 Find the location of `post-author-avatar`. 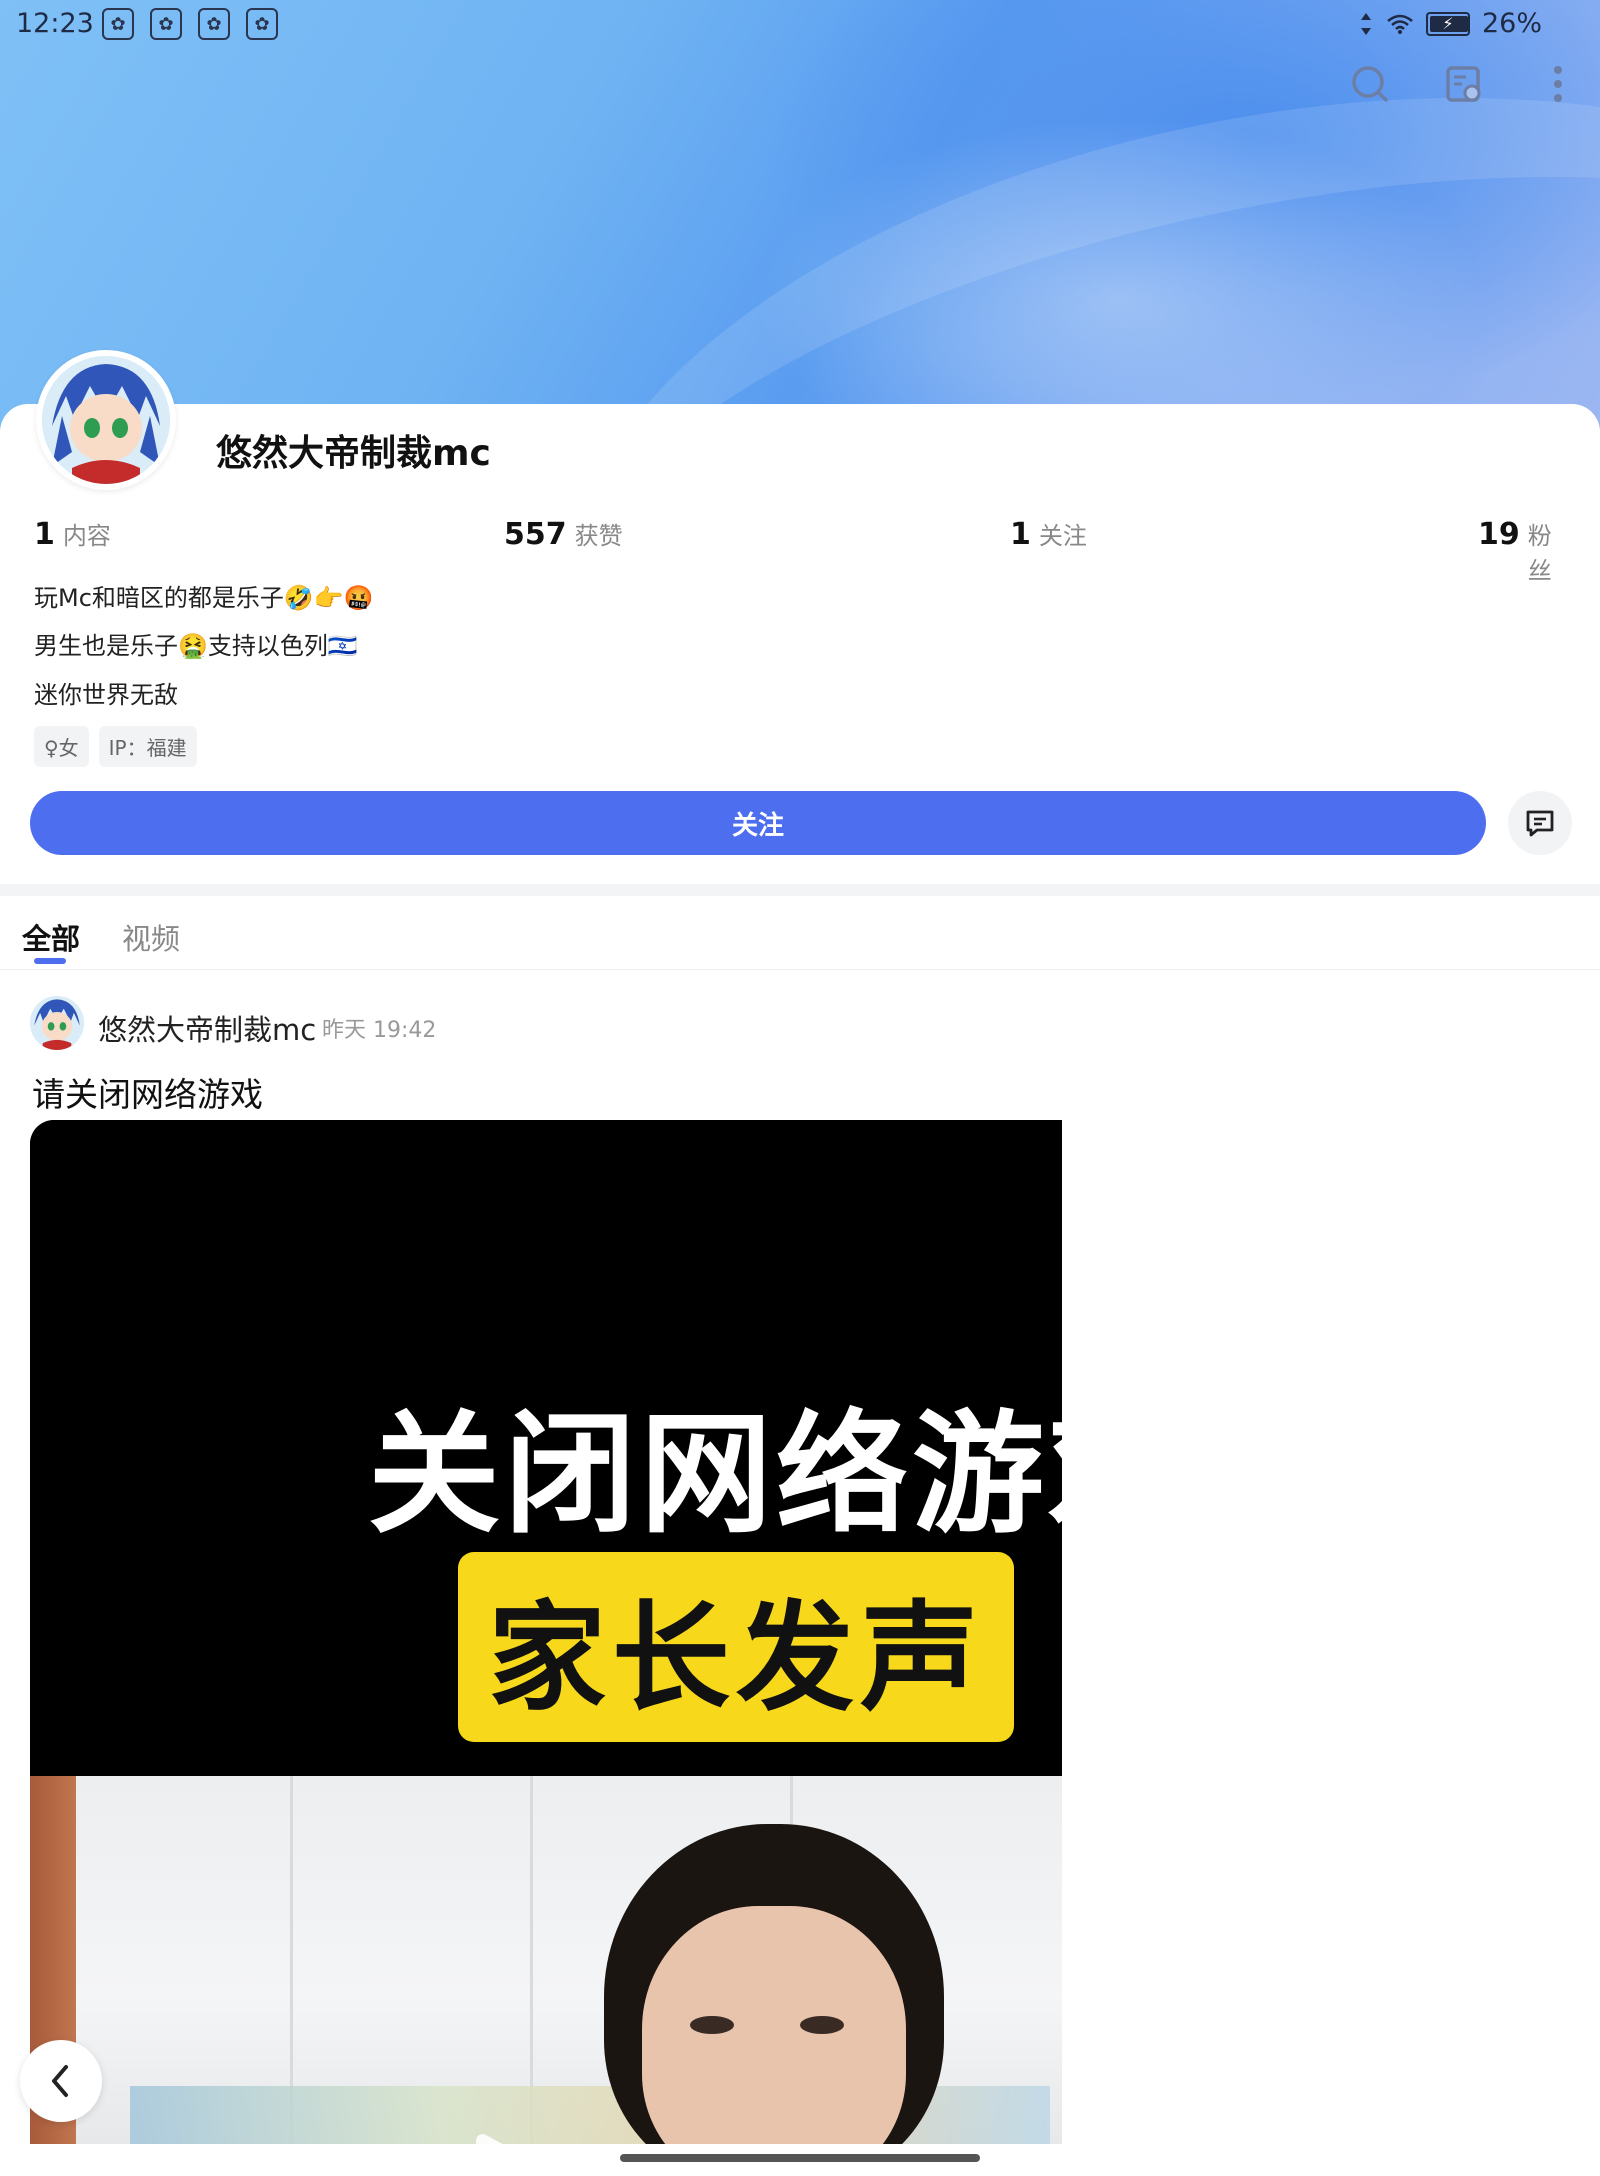

post-author-avatar is located at coordinates (57, 1023).